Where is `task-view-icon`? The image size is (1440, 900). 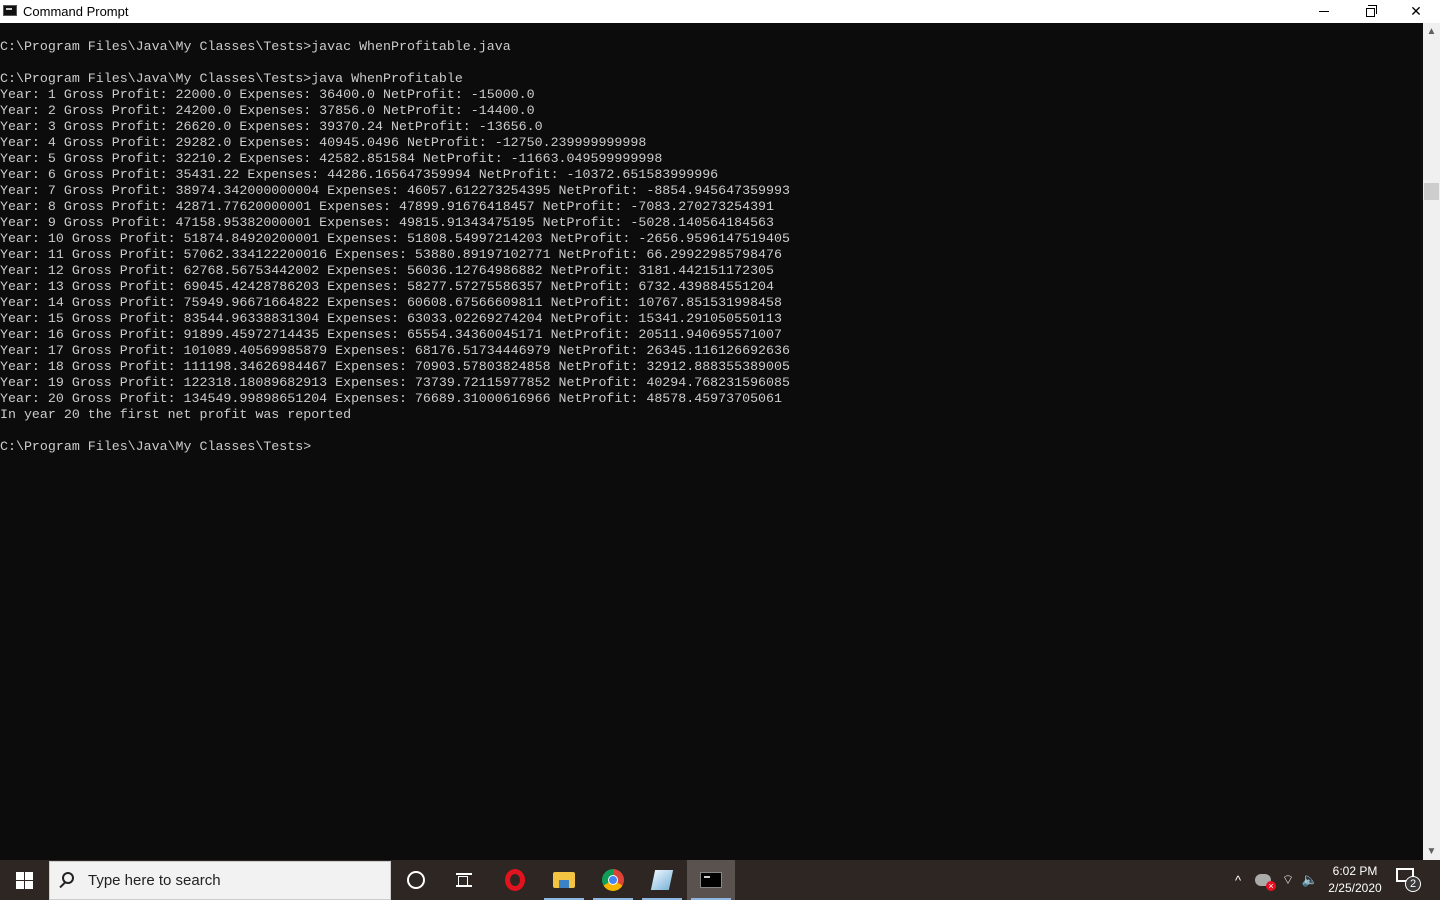 task-view-icon is located at coordinates (464, 880).